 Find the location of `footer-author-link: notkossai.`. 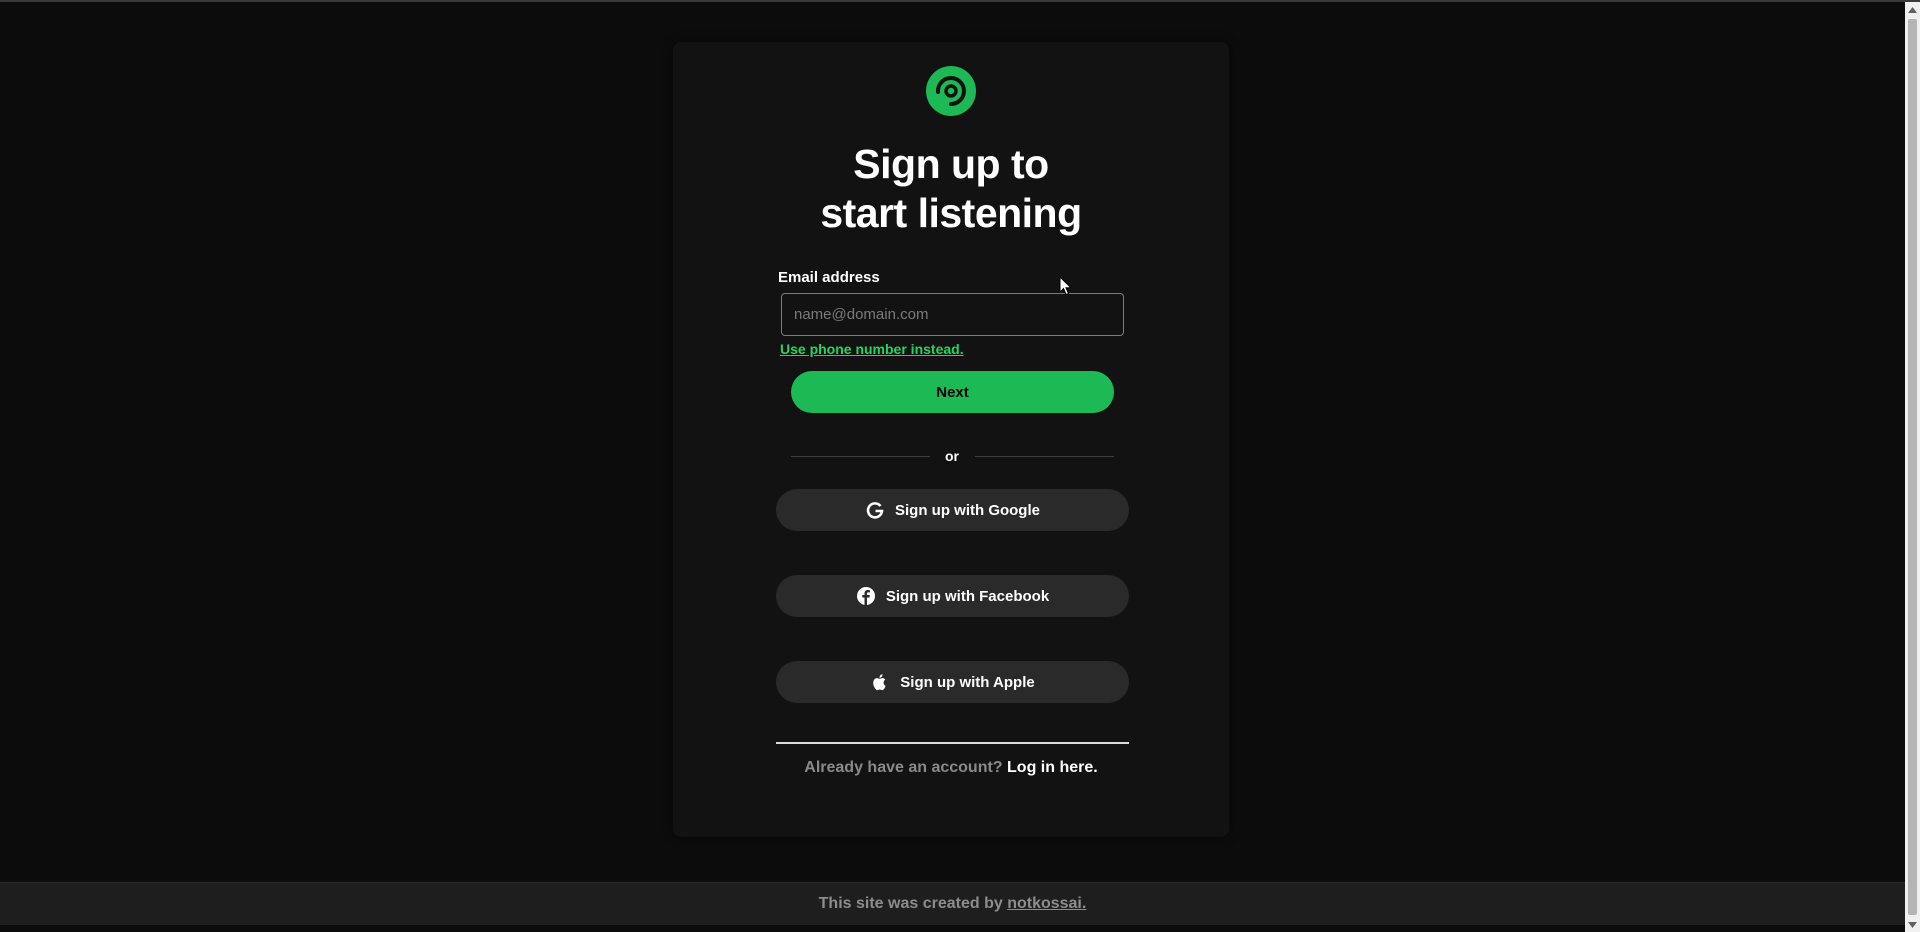

footer-author-link: notkossai. is located at coordinates (1046, 903).